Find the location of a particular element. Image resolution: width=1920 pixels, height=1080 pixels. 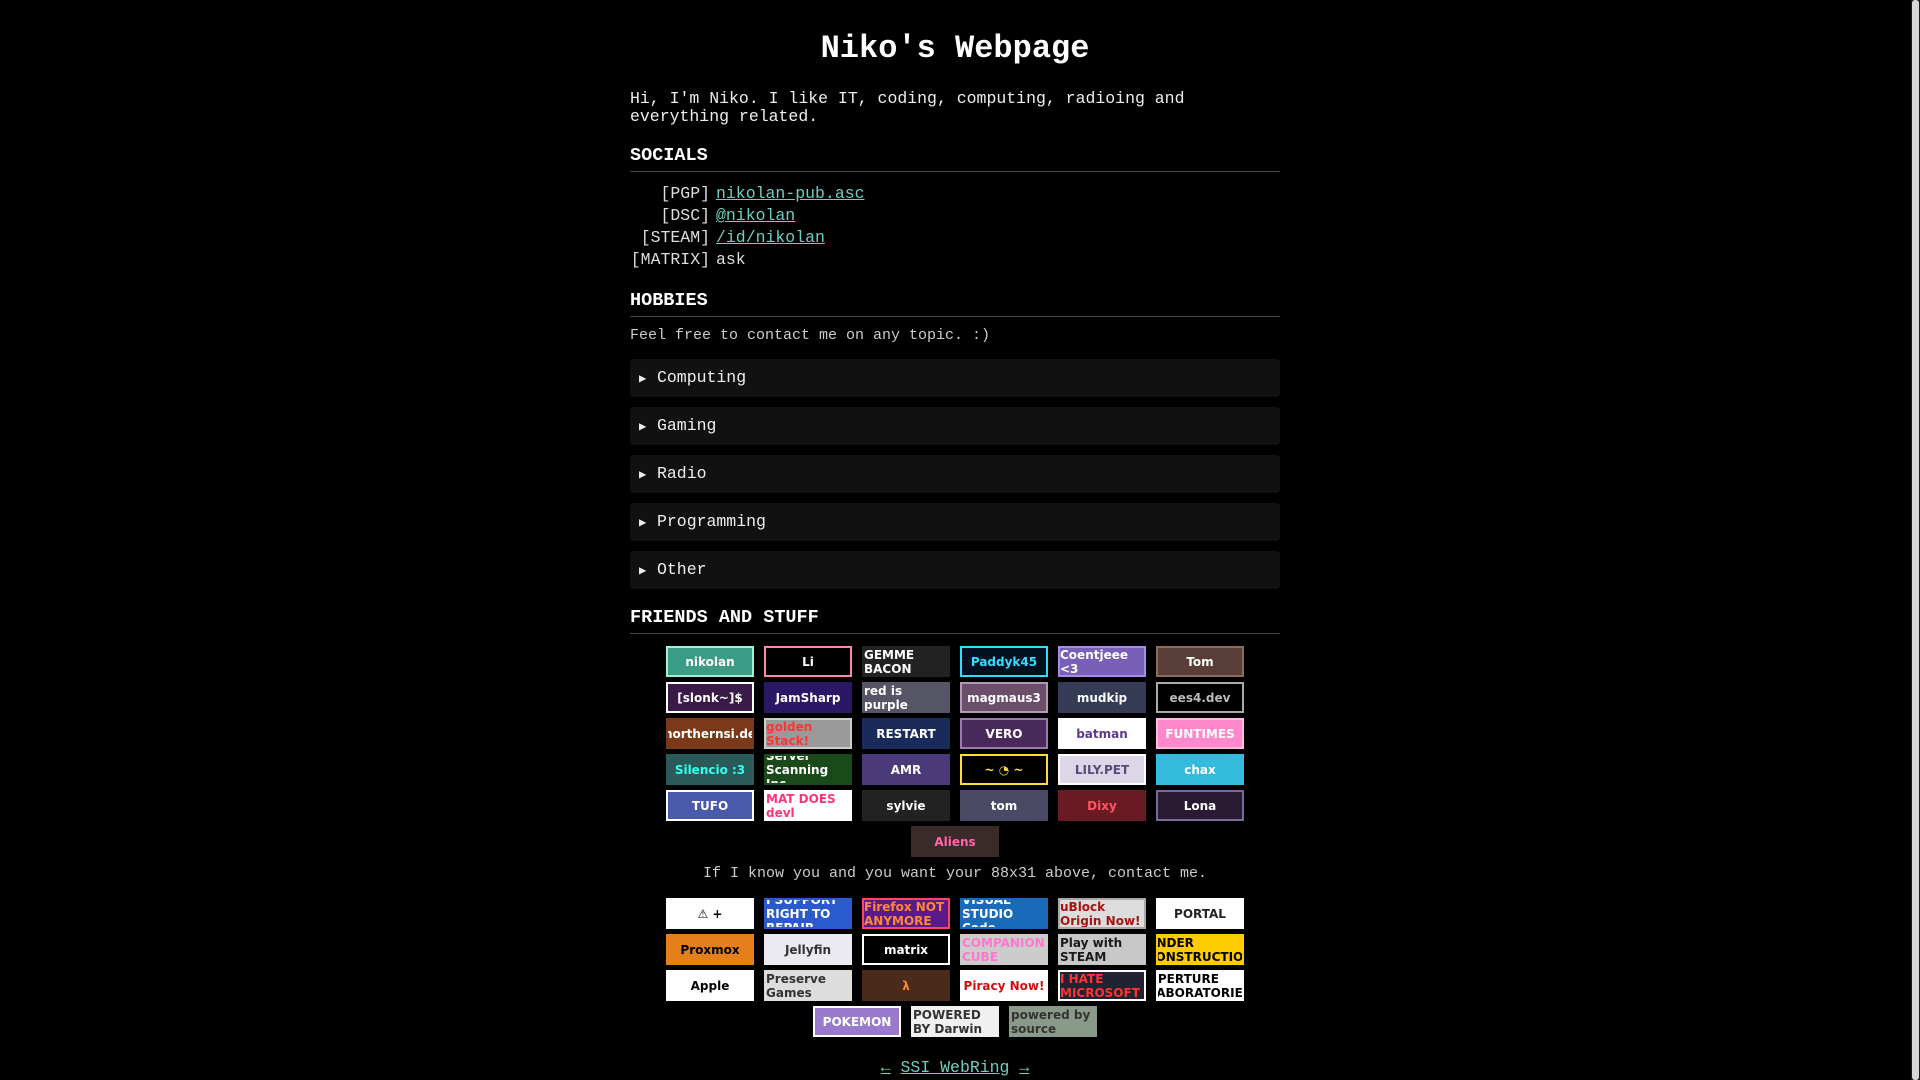

badge-powered-by-source: powered by source is located at coordinates (1053, 1021).